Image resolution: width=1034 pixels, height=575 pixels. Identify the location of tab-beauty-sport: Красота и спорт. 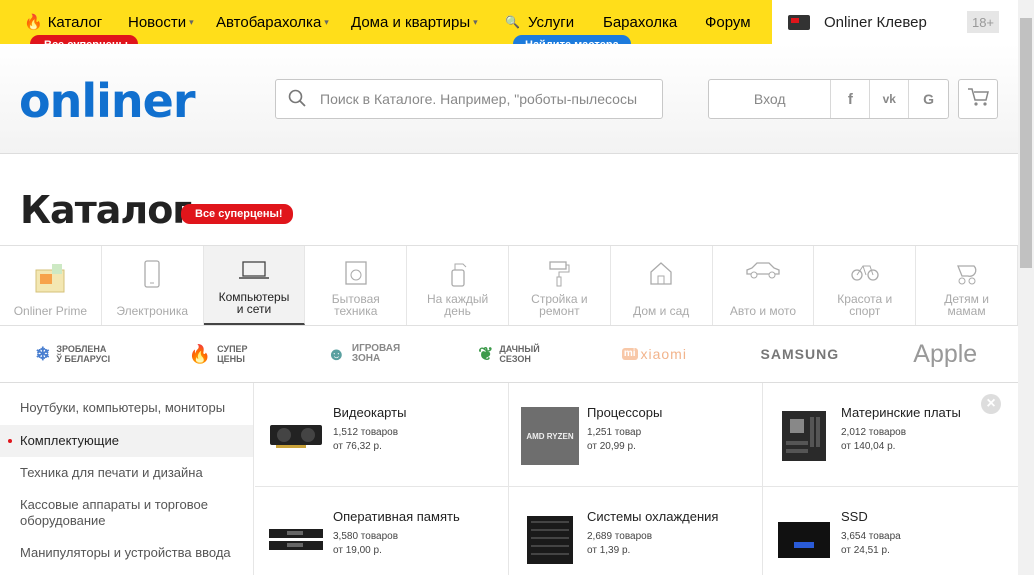
(865, 285).